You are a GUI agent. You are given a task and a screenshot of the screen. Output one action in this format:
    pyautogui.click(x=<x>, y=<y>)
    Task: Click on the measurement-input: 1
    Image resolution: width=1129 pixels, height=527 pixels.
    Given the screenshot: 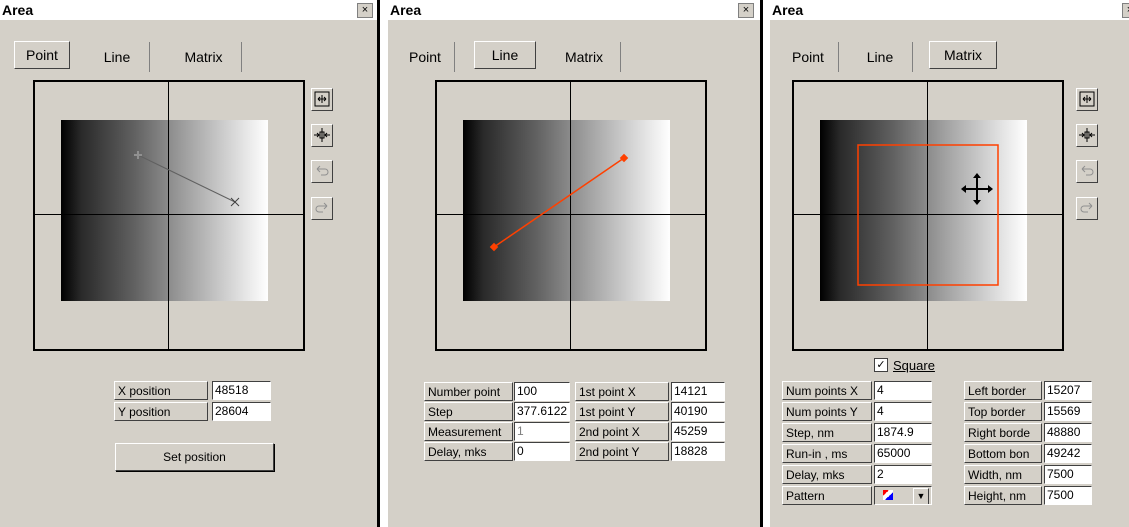 What is the action you would take?
    pyautogui.click(x=542, y=431)
    